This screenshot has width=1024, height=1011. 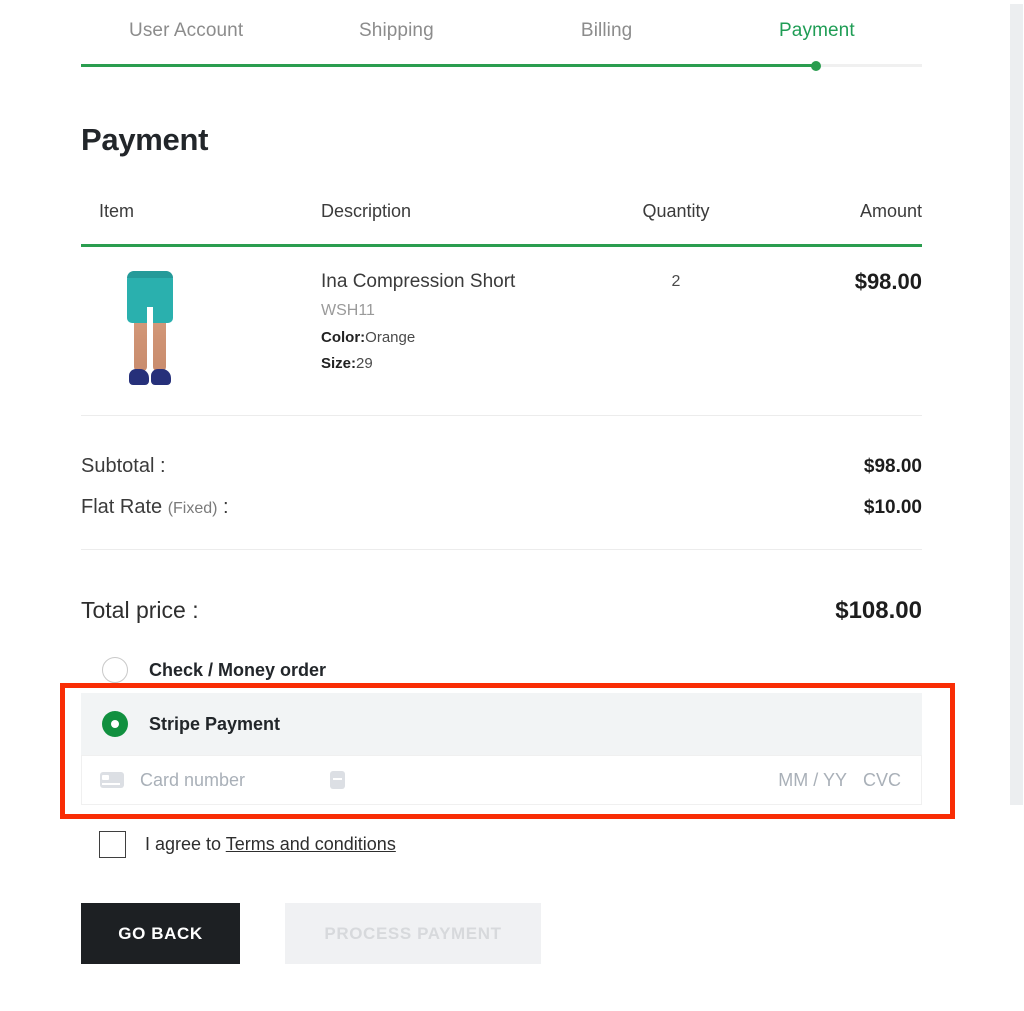 I want to click on cell-quantity: 2, so click(x=676, y=281).